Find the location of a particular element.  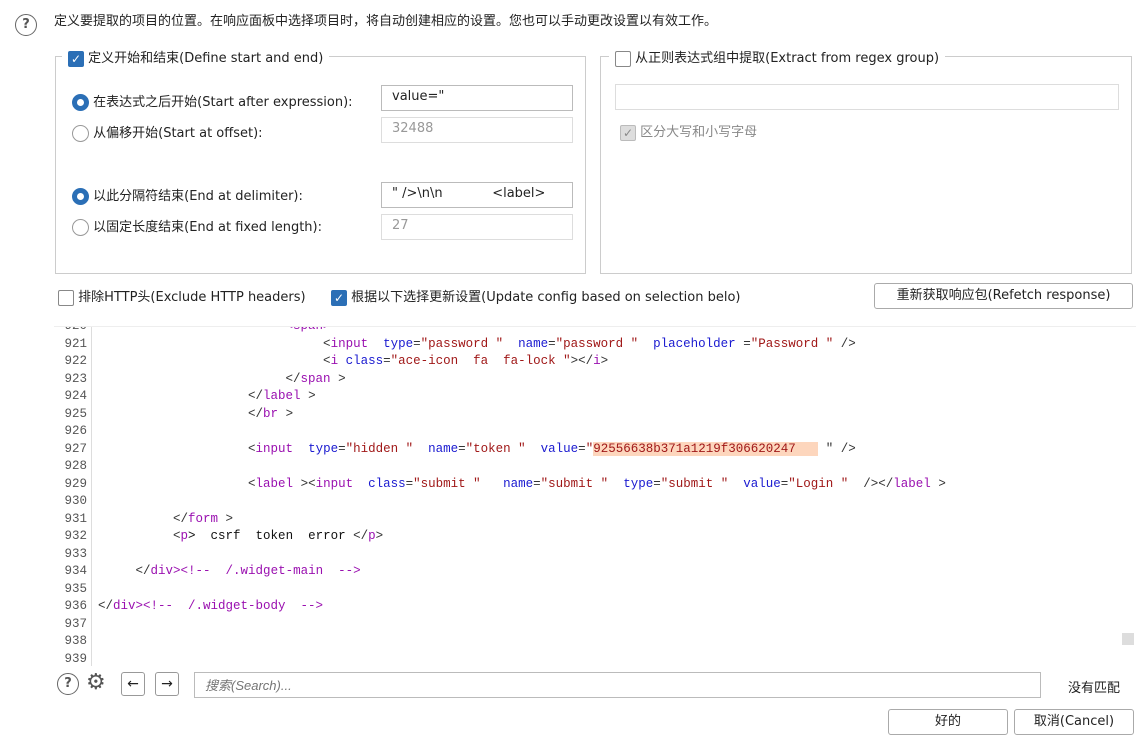

code-token: class is located at coordinates (379, 483).